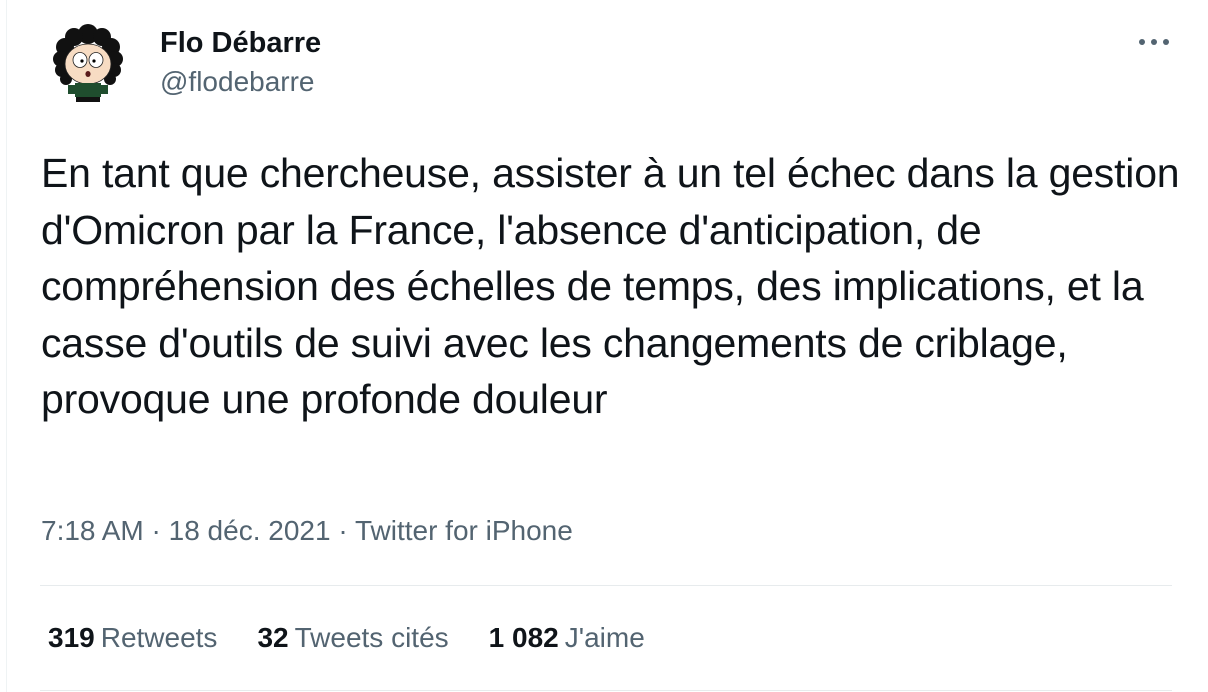 The height and width of the screenshot is (692, 1208). What do you see at coordinates (523, 637) in the screenshot?
I see `likes-count: 1 082` at bounding box center [523, 637].